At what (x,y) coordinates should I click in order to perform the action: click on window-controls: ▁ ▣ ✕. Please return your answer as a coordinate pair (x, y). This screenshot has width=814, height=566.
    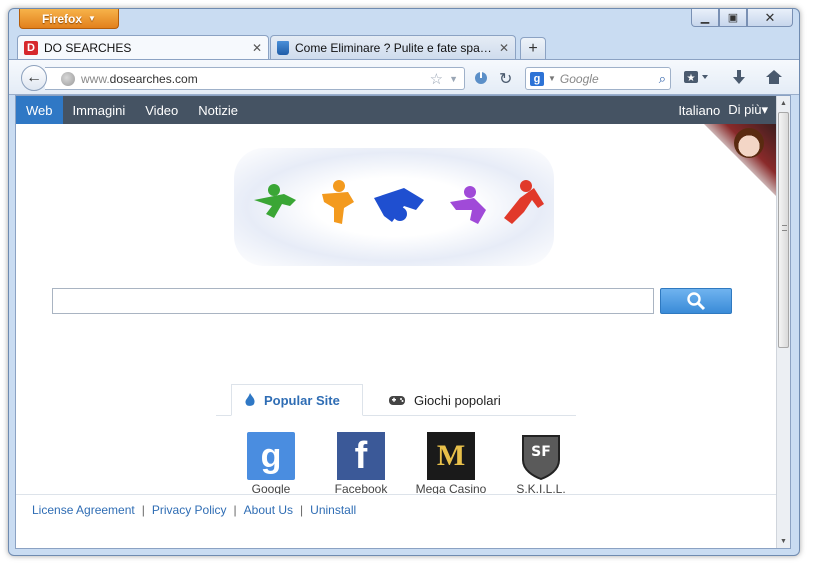
    Looking at the image, I should click on (742, 18).